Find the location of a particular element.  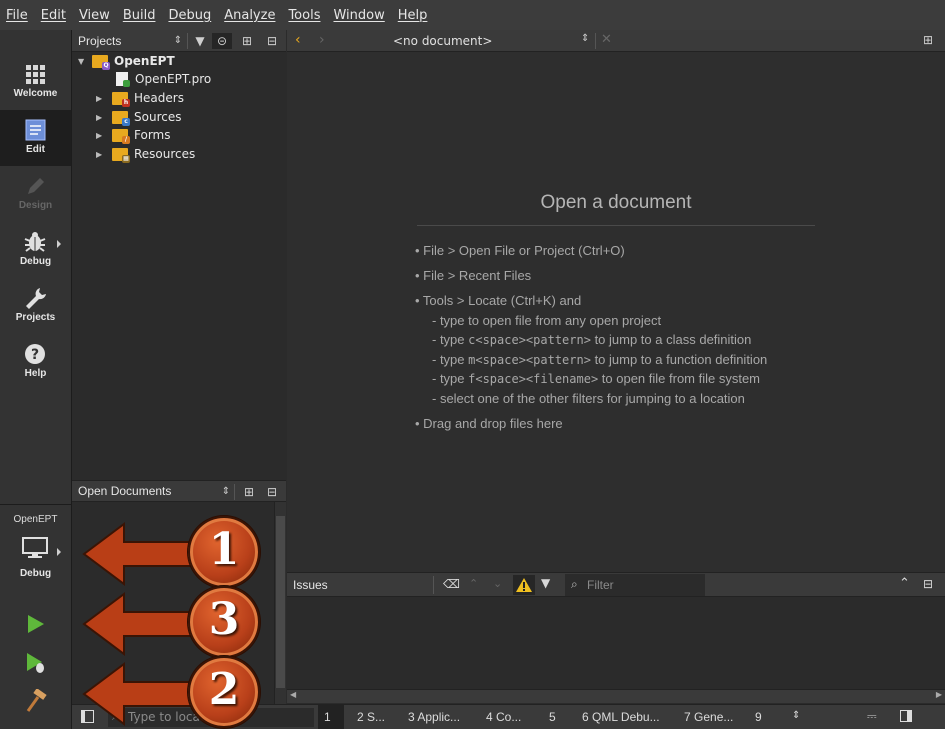

welcome-title: Open a document is located at coordinates (616, 202).